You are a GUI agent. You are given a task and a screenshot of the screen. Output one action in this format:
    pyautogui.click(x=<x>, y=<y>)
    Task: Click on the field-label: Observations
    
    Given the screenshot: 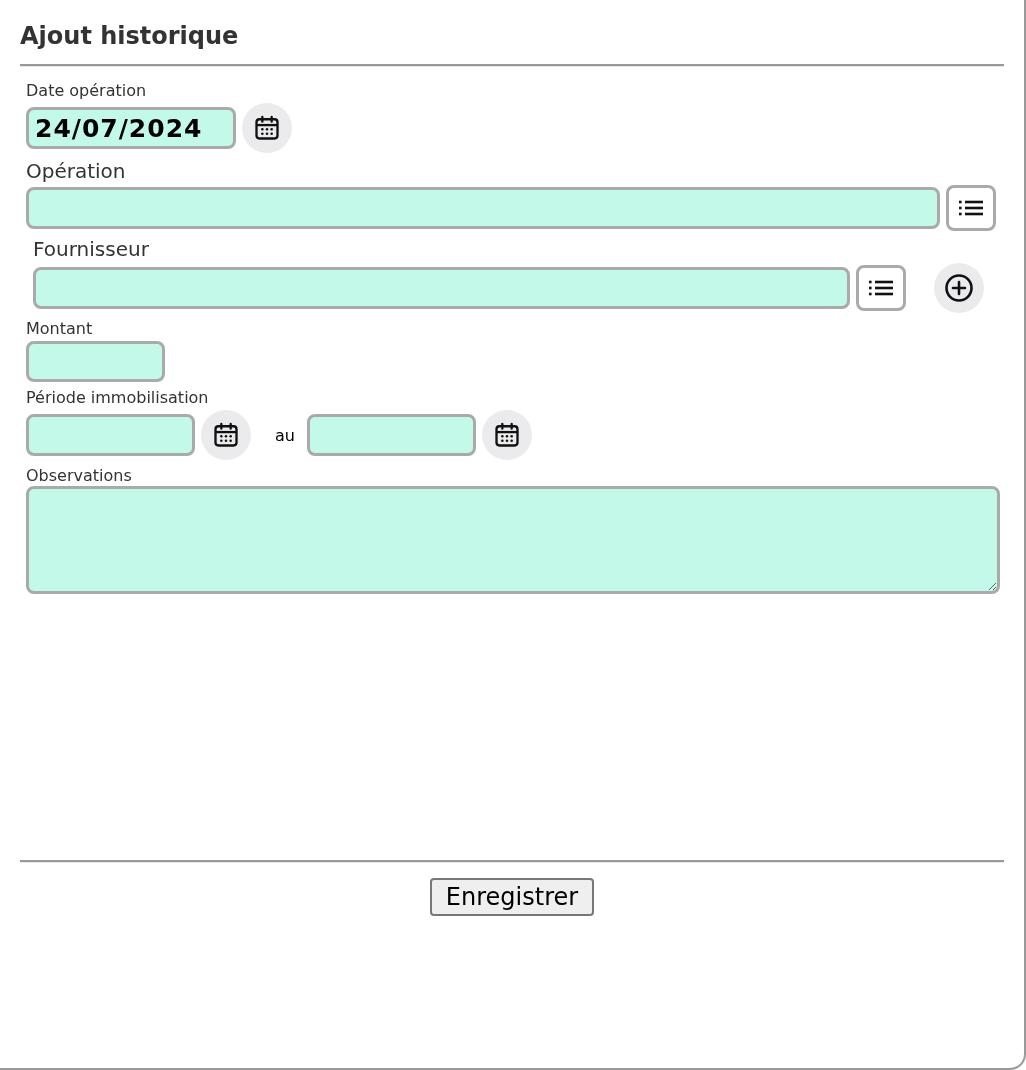 What is the action you would take?
    pyautogui.click(x=79, y=476)
    